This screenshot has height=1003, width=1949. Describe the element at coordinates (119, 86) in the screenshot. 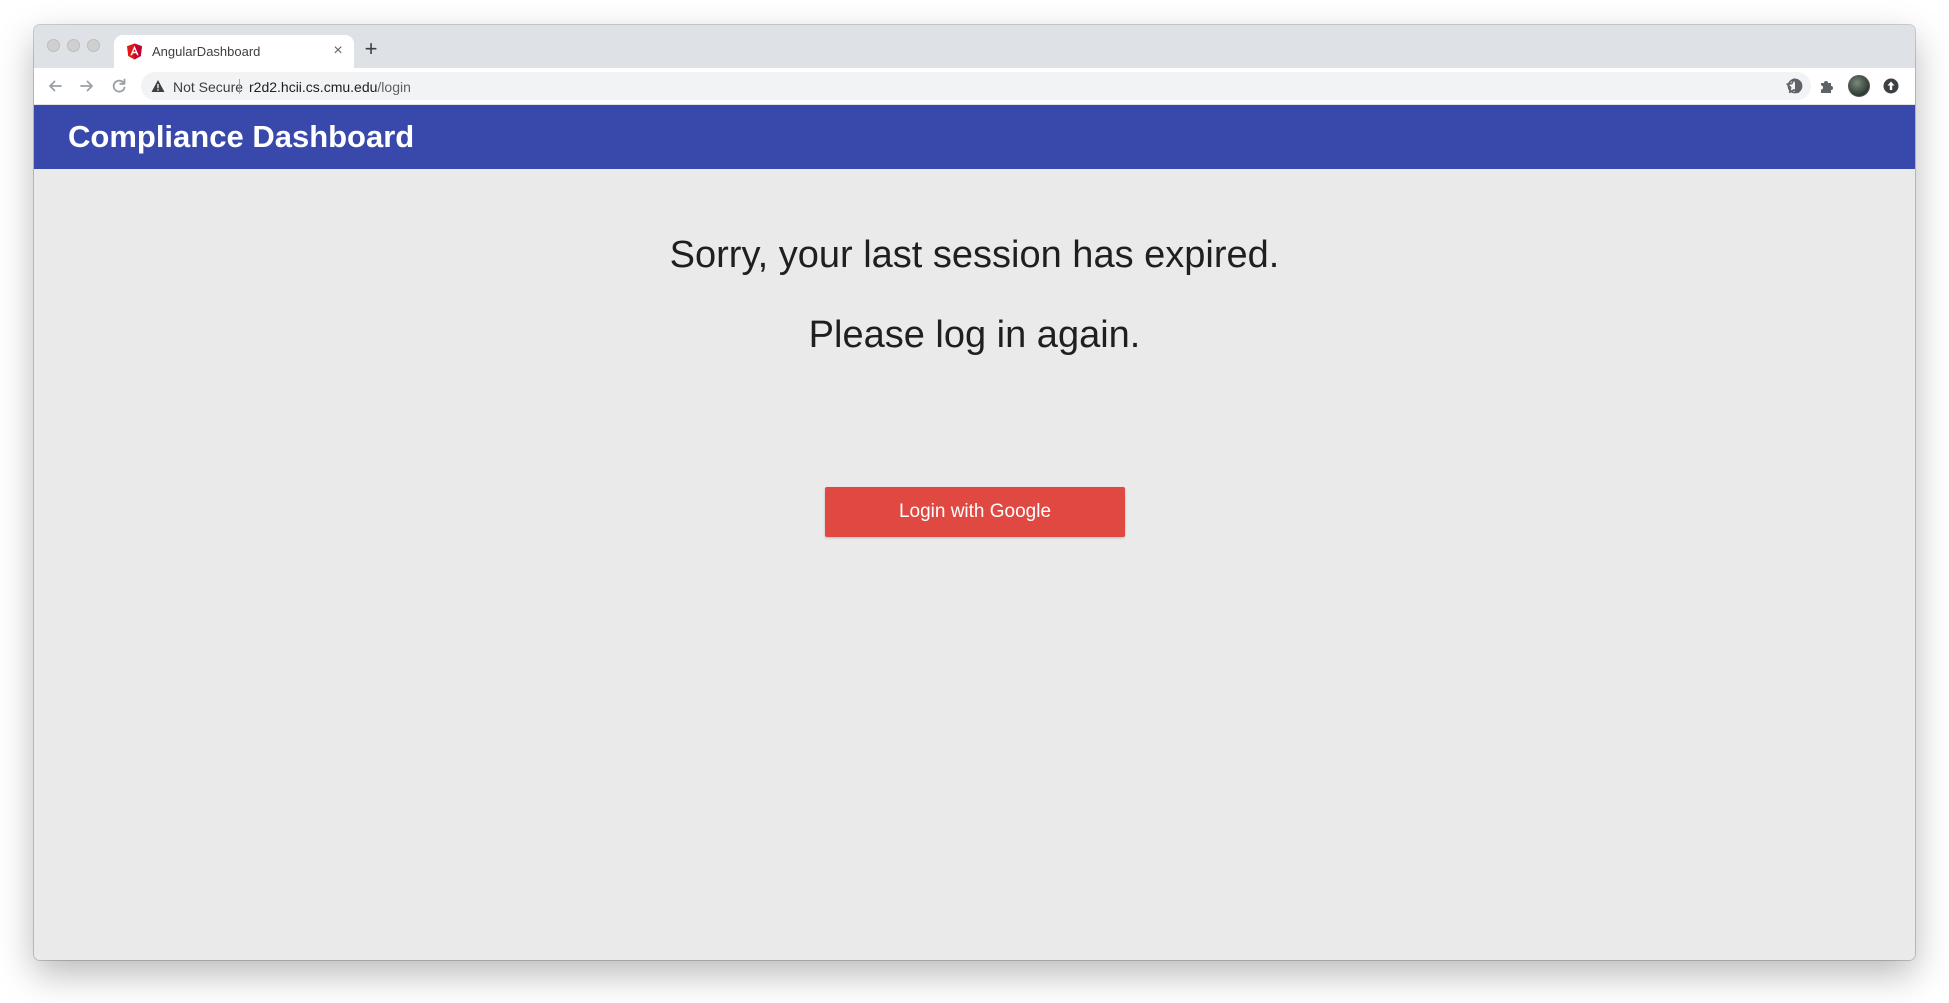

I see `reload-icon` at that location.